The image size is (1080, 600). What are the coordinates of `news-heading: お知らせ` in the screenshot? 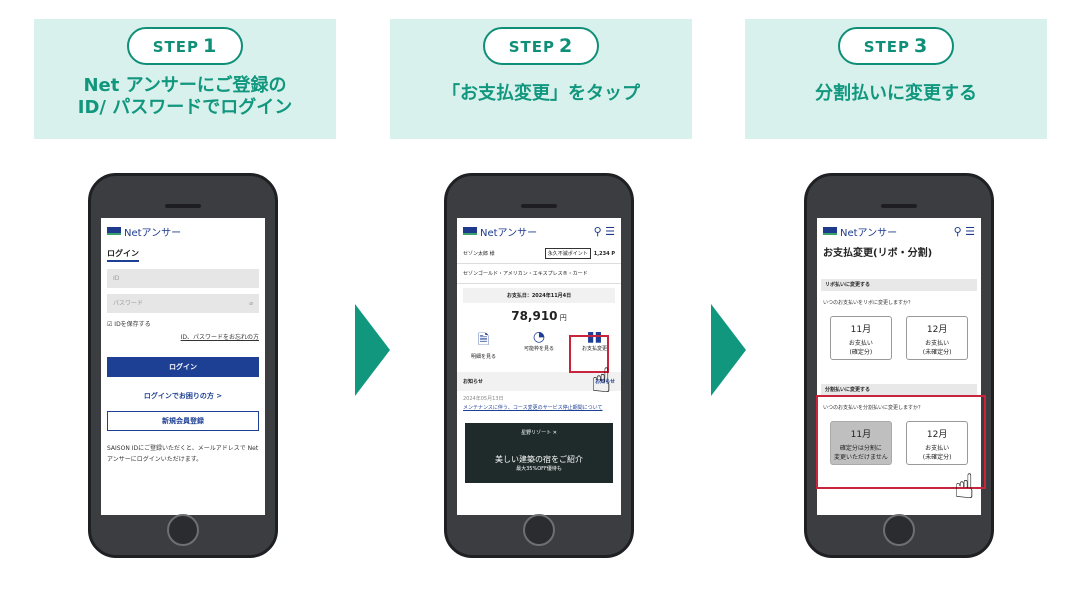 It's located at (473, 382).